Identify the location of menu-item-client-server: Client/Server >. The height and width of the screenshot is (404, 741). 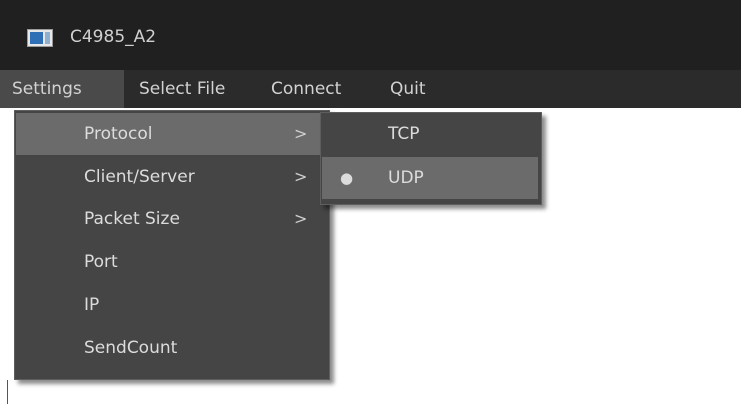
(172, 177).